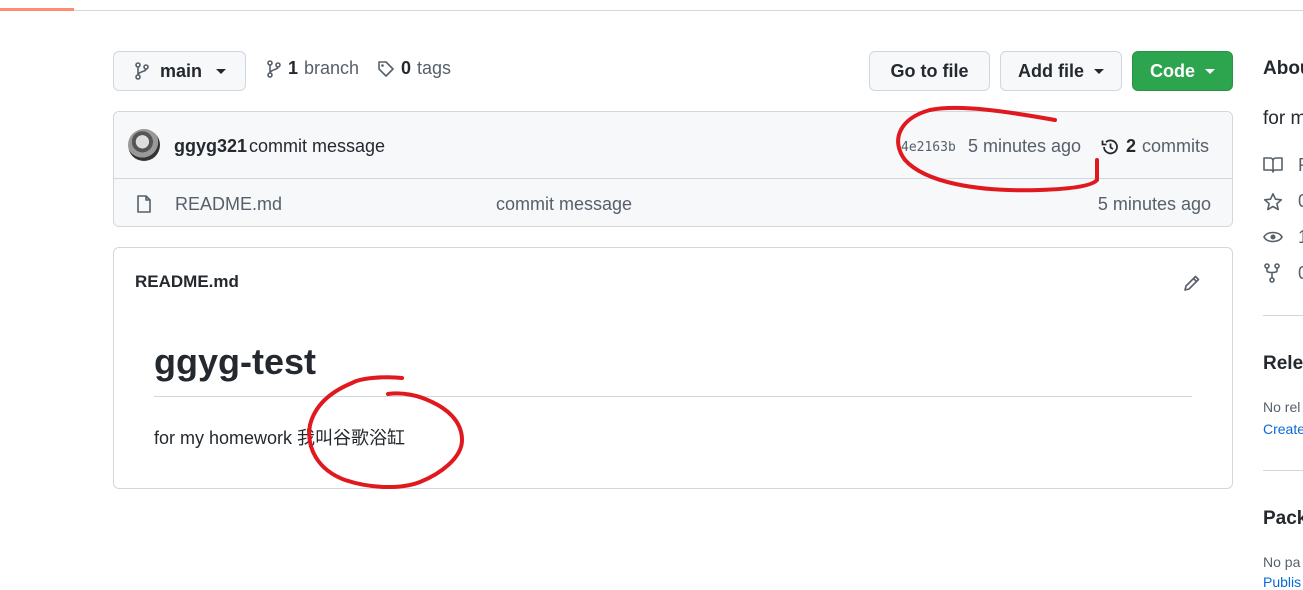 The height and width of the screenshot is (590, 1303). I want to click on top-nav-bar, so click(651, 5).